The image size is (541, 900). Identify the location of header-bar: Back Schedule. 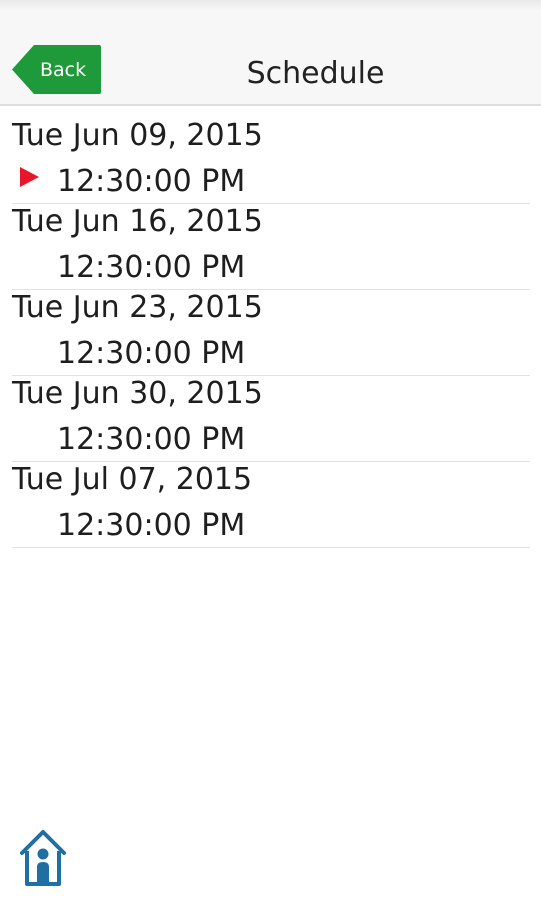
(270, 58).